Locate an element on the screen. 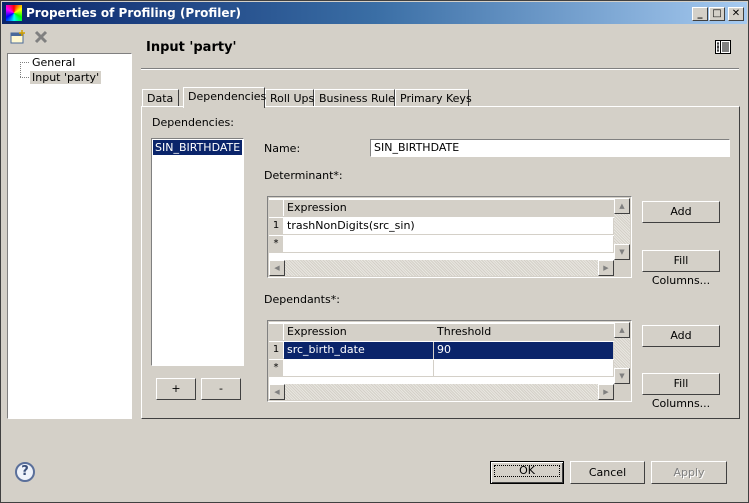 The height and width of the screenshot is (503, 749). expression-cell: src_birth_date is located at coordinates (359, 350).